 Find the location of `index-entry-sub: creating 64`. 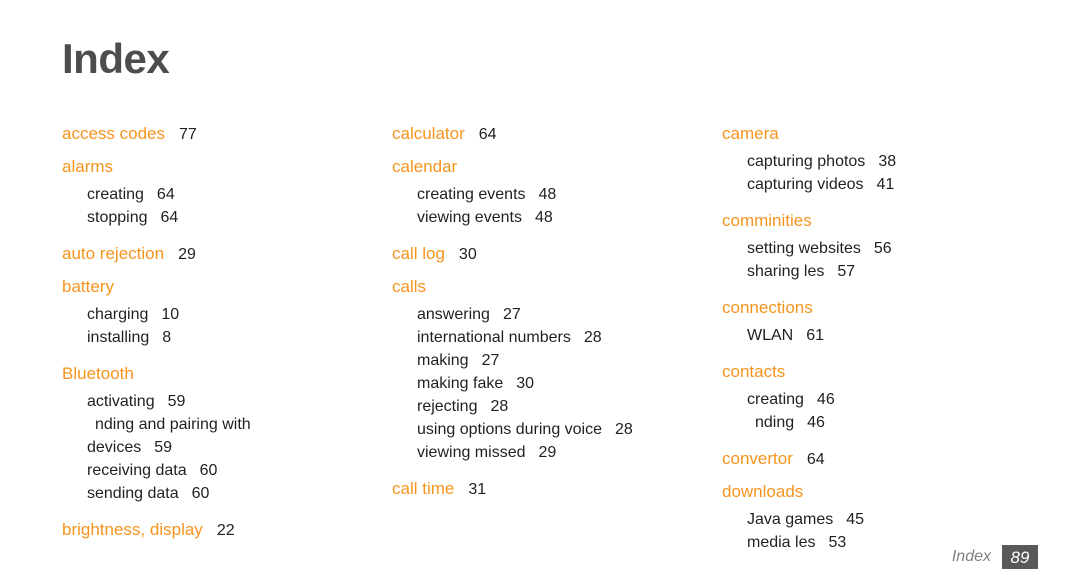

index-entry-sub: creating 64 is located at coordinates (224, 194).